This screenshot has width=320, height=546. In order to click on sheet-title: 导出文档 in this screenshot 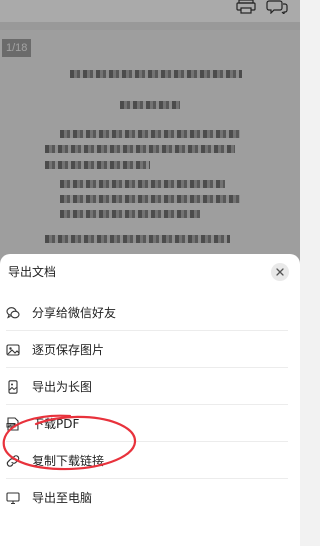, I will do `click(32, 272)`.